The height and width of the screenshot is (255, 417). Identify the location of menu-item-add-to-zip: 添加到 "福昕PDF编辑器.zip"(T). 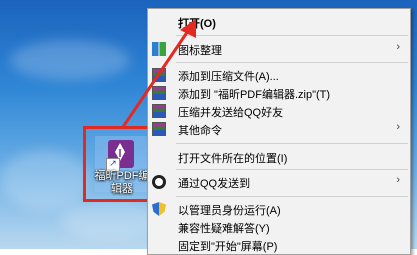
(279, 93).